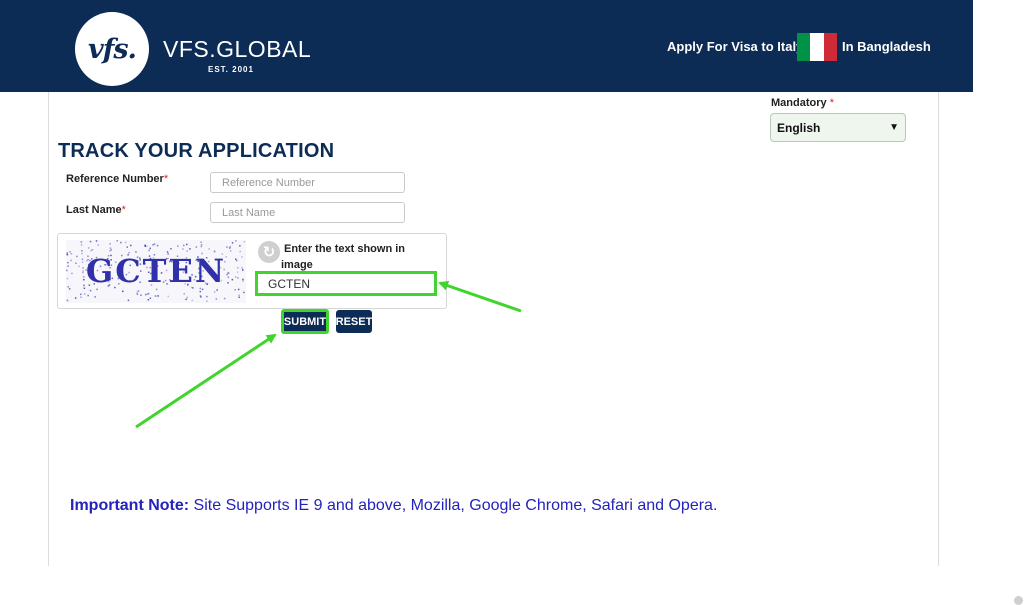 This screenshot has height=605, width=1024. What do you see at coordinates (345, 249) in the screenshot?
I see `captcha-prompt-line1: Enter the text shown in` at bounding box center [345, 249].